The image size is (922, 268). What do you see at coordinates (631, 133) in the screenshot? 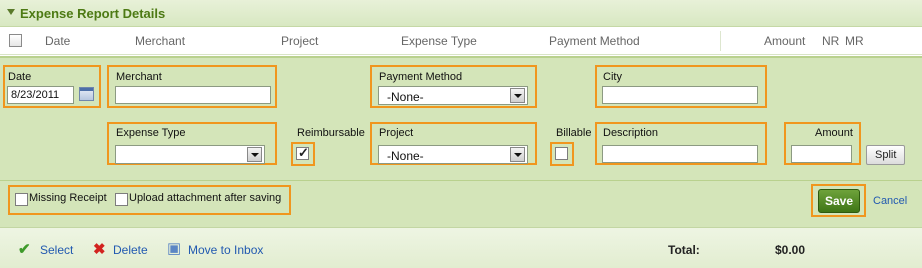
I see `description-label: Description` at bounding box center [631, 133].